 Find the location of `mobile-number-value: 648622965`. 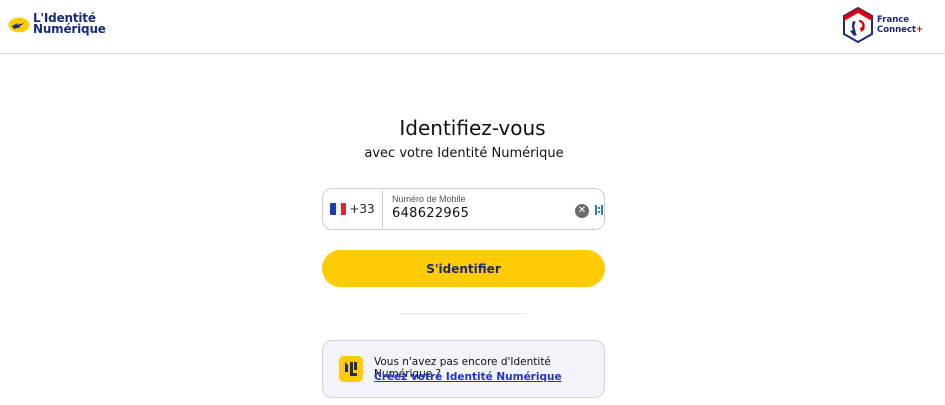

mobile-number-value: 648622965 is located at coordinates (430, 213).